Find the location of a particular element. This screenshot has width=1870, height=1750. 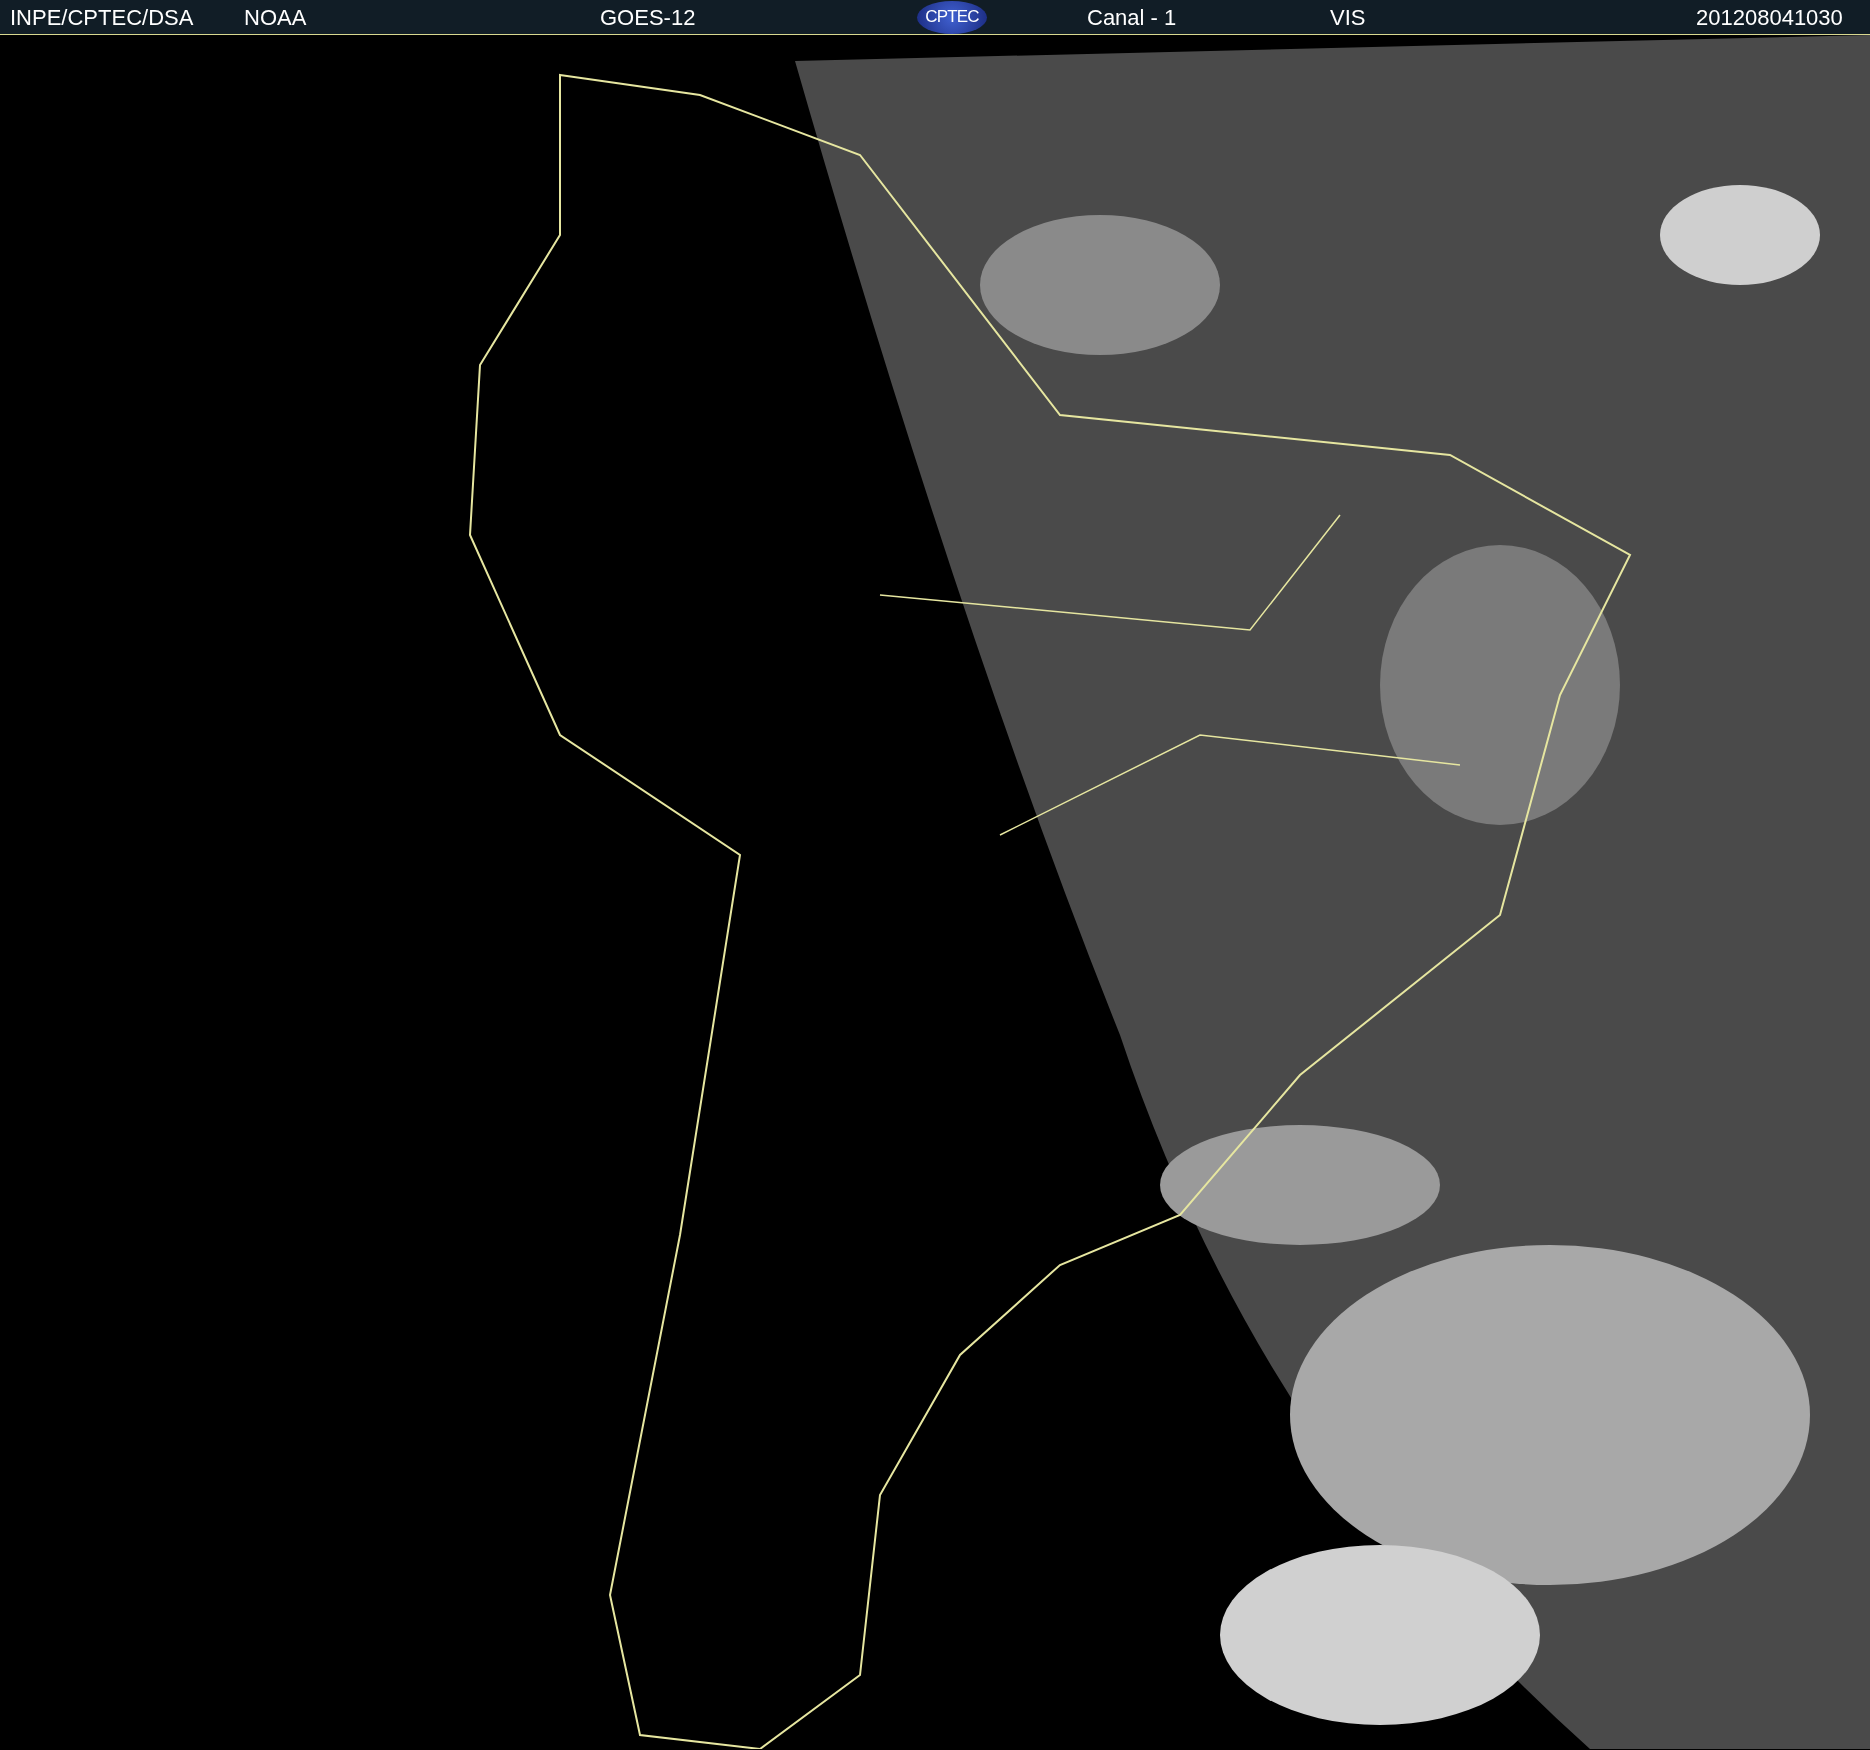

band-label: VIS is located at coordinates (1348, 17).